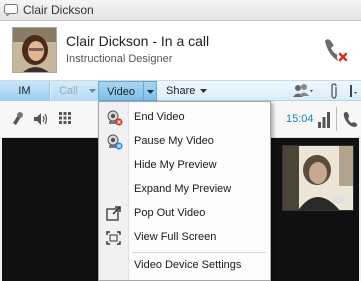 The image size is (361, 281). What do you see at coordinates (336, 50) in the screenshot?
I see `hang-up-icon` at bounding box center [336, 50].